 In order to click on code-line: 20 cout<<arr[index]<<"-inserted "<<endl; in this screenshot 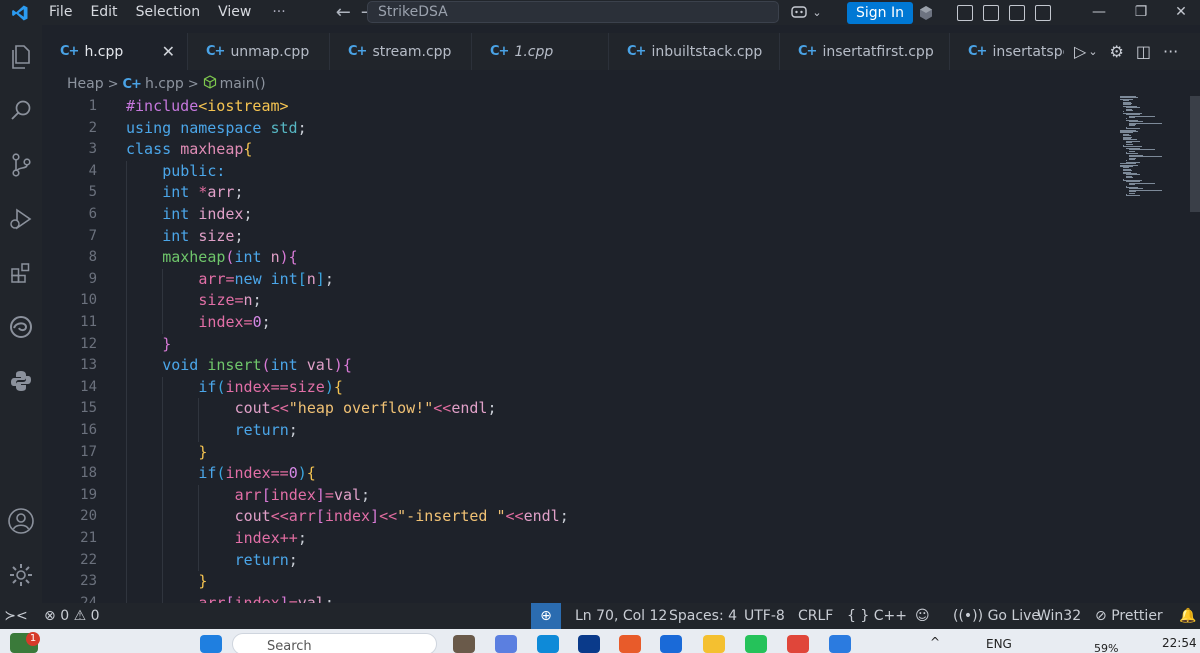, I will do `click(572, 517)`.